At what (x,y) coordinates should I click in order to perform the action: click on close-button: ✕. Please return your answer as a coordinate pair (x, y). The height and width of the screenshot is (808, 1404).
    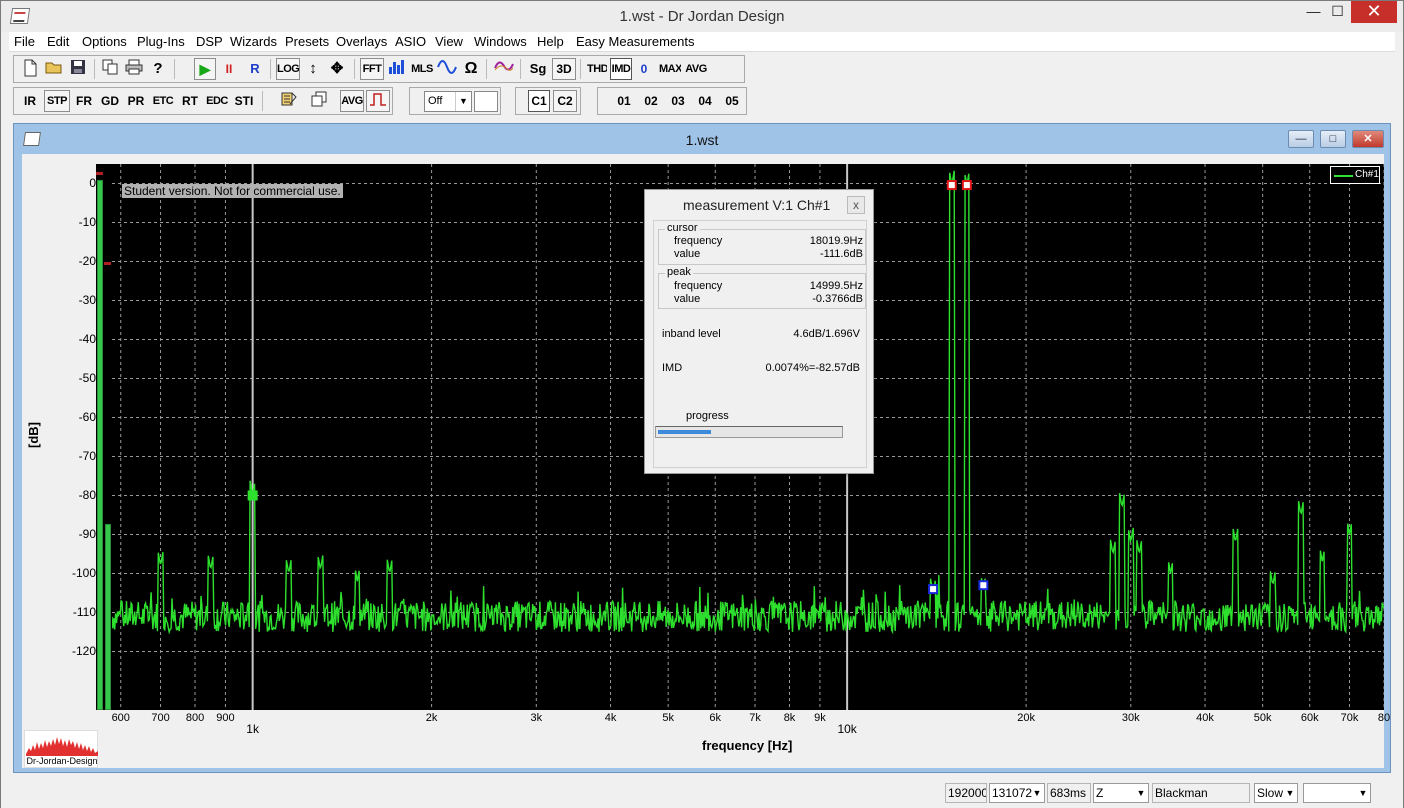
    Looking at the image, I should click on (1374, 12).